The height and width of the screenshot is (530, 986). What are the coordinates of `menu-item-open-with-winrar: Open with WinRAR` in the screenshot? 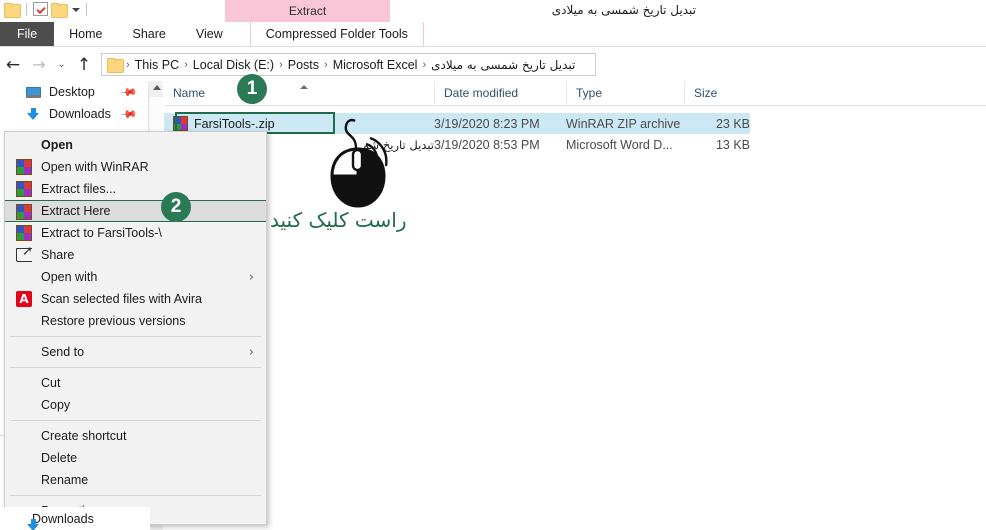 It's located at (135, 167).